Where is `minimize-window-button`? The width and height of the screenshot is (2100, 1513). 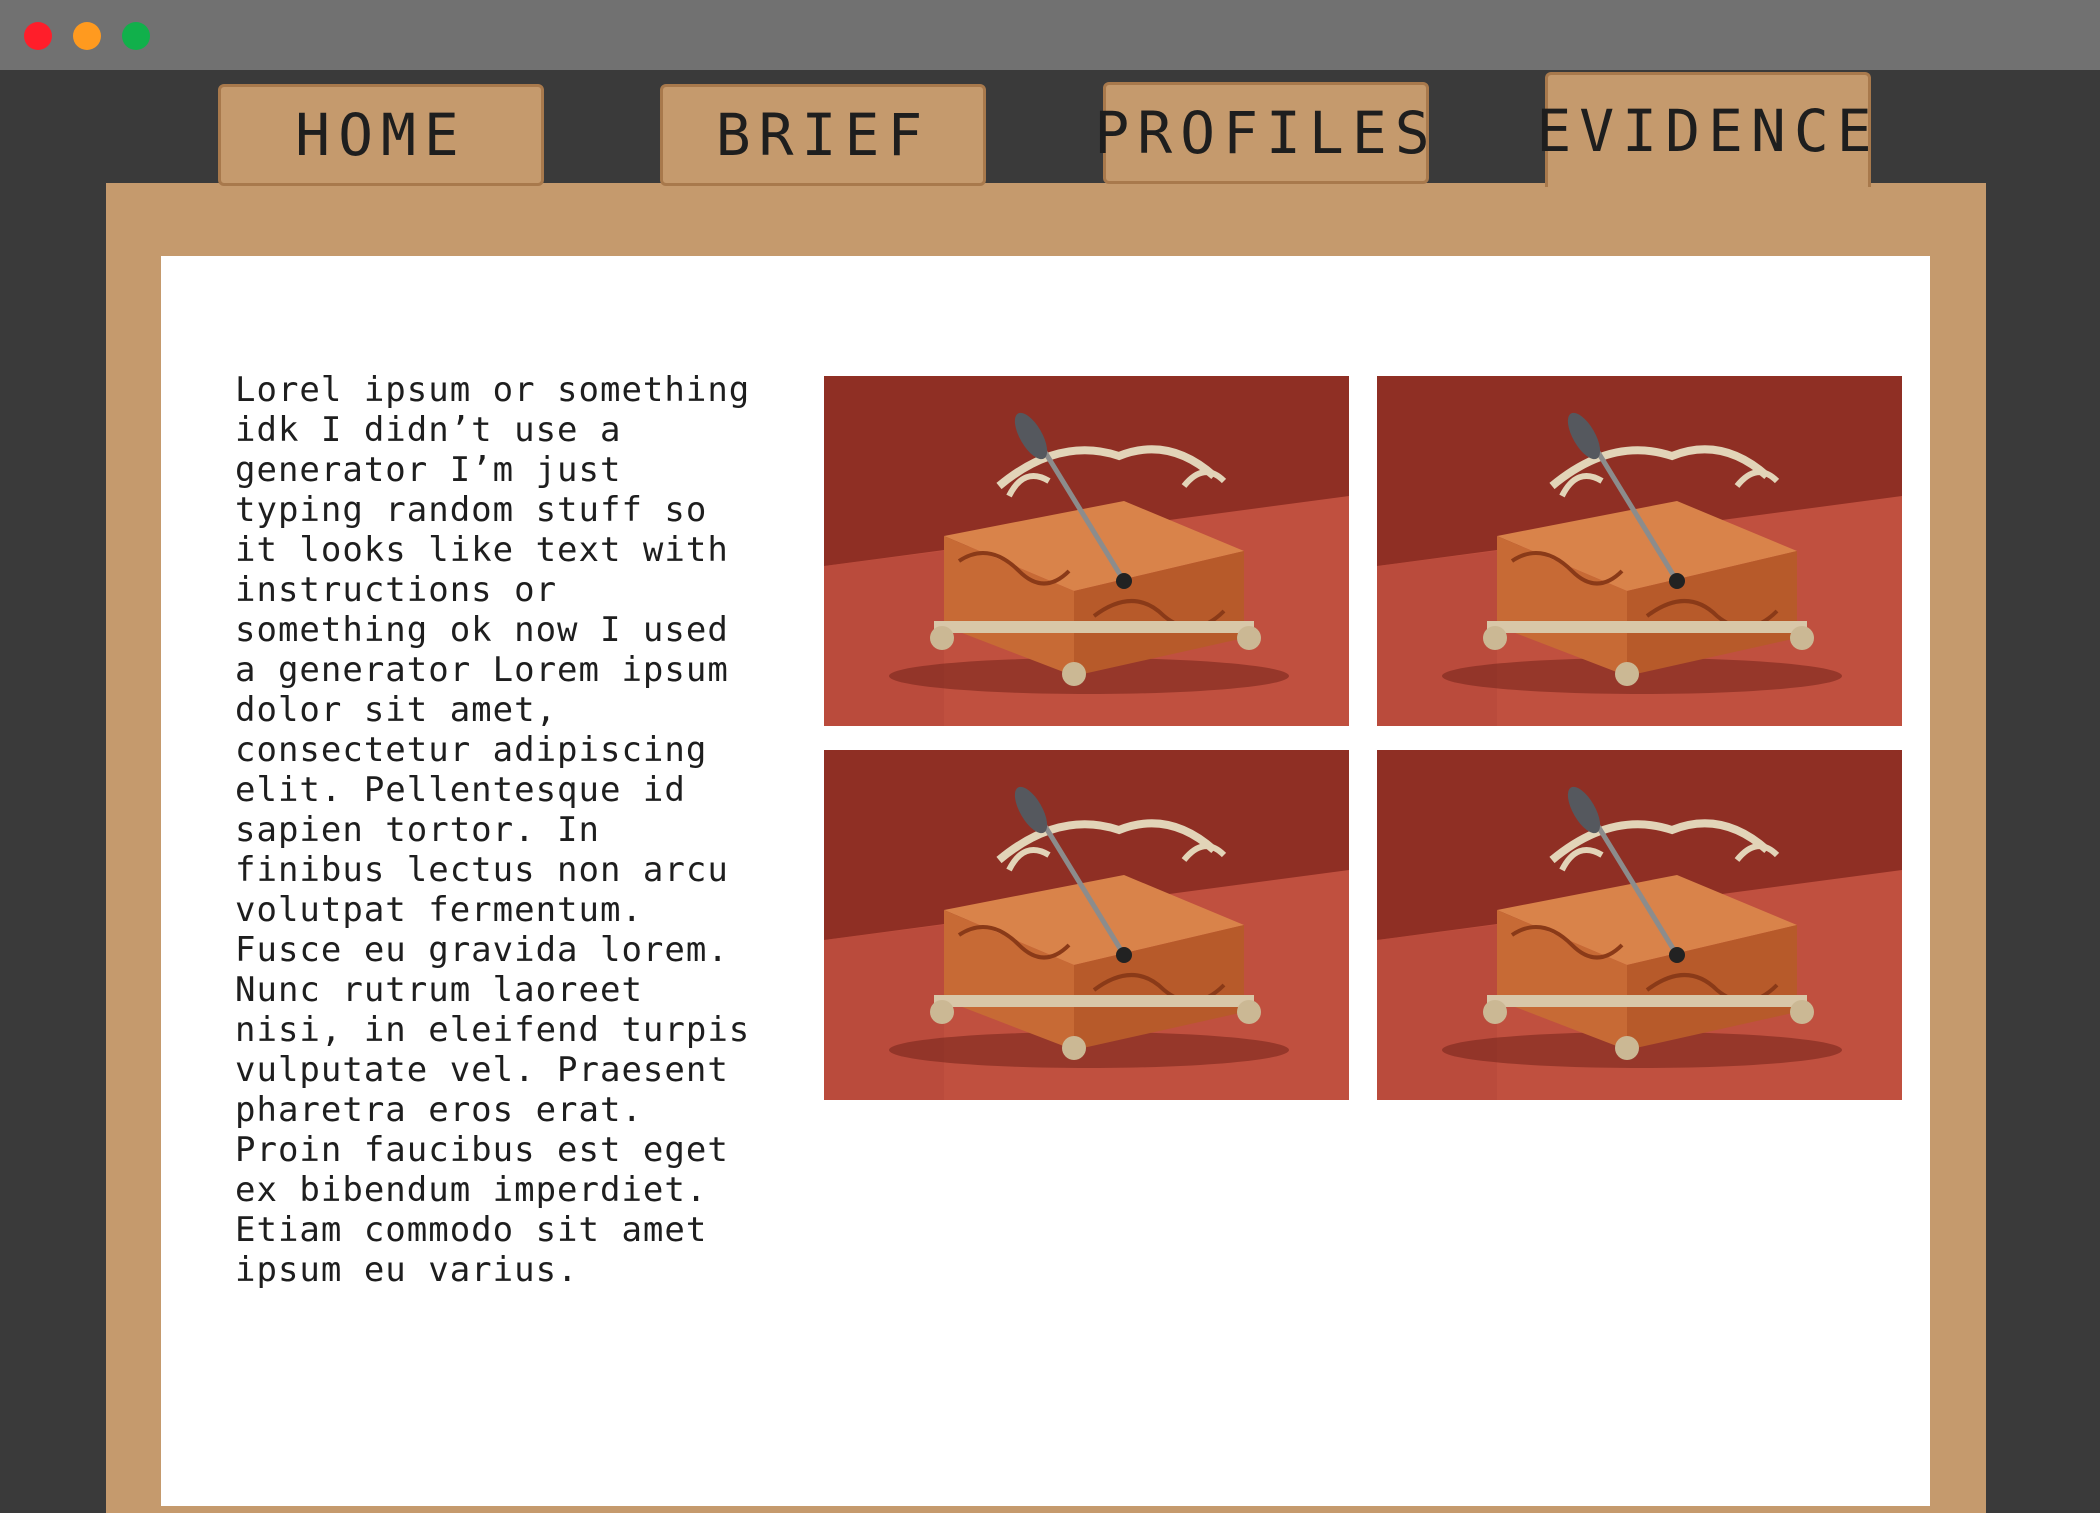 minimize-window-button is located at coordinates (87, 36).